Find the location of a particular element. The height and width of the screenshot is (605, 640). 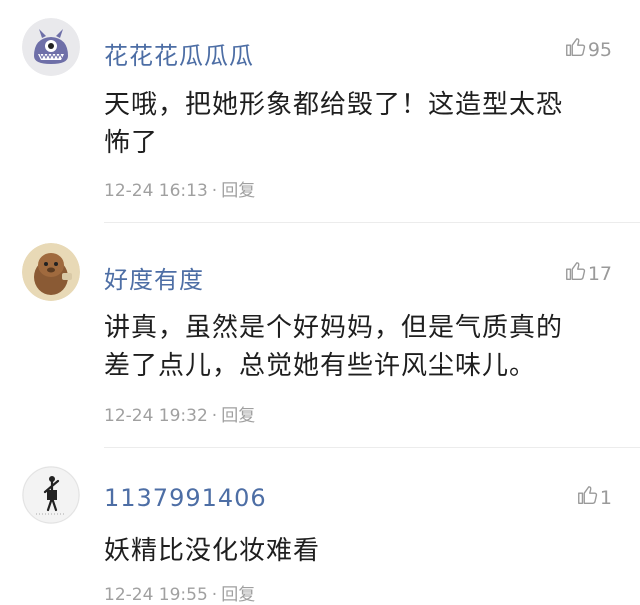

username: 1137991406 is located at coordinates (185, 498).